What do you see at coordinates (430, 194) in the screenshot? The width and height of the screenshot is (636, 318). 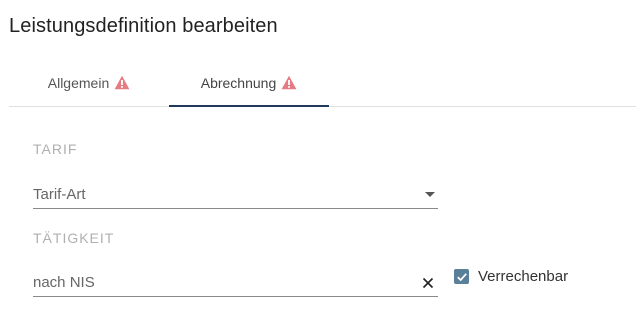 I see `dropdown-caret-icon` at bounding box center [430, 194].